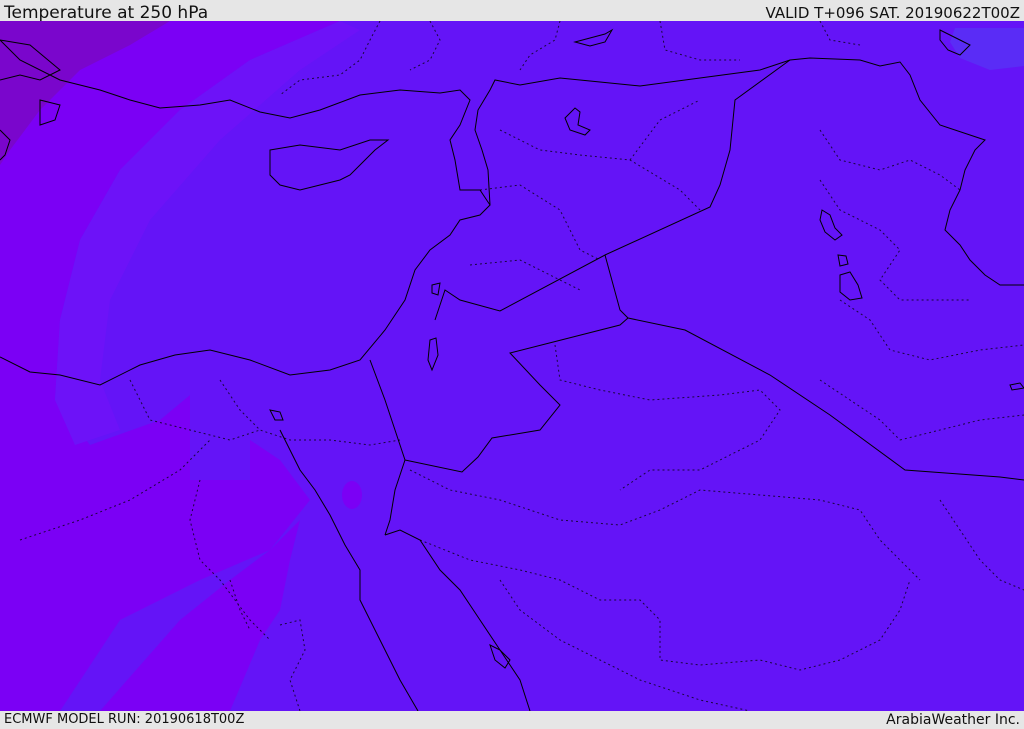 Image resolution: width=1024 pixels, height=729 pixels. I want to click on map-title: Temperature at 250 hPa, so click(106, 13).